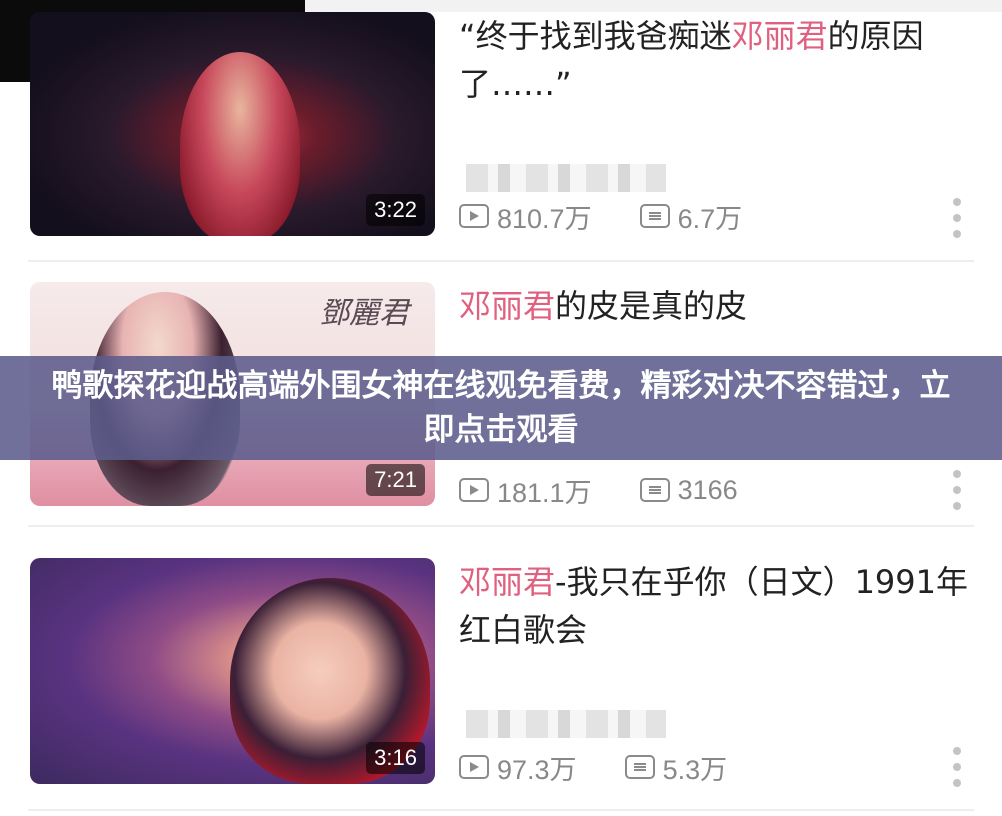  I want to click on video-duration: 3:16, so click(395, 758).